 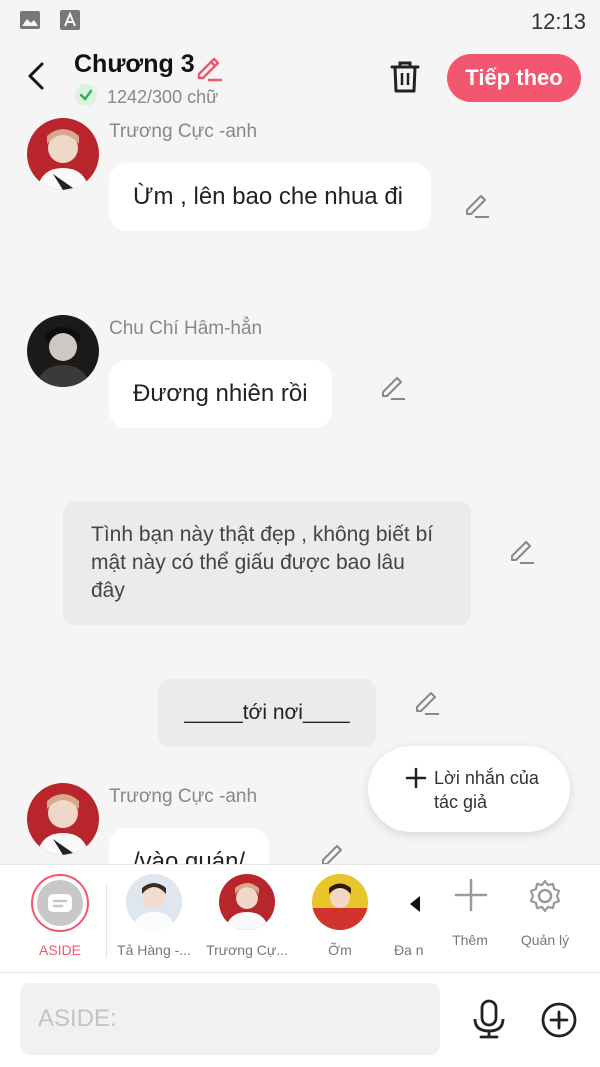 What do you see at coordinates (559, 1020) in the screenshot?
I see `add-circle-icon` at bounding box center [559, 1020].